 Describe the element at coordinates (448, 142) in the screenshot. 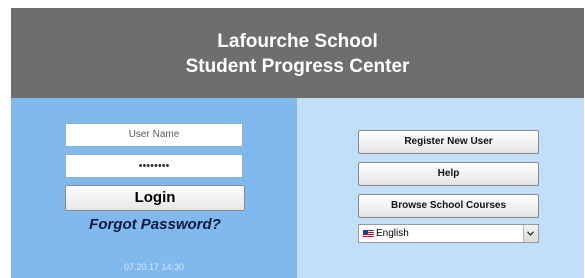

I see `register-new-user-button: Register New User` at that location.